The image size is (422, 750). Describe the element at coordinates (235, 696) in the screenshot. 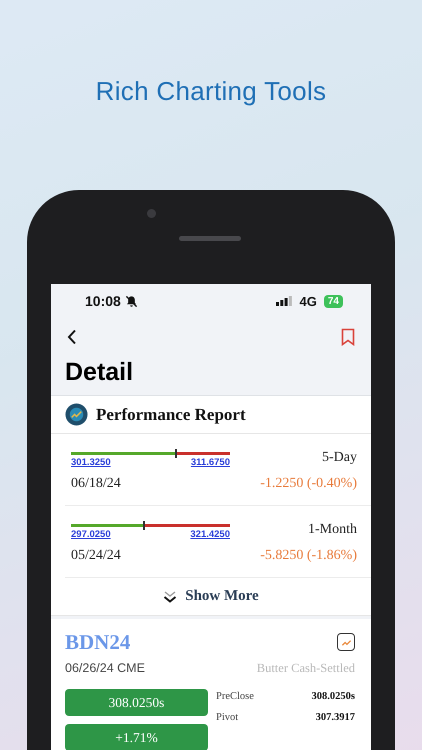

I see `stat-label: PreClose` at that location.